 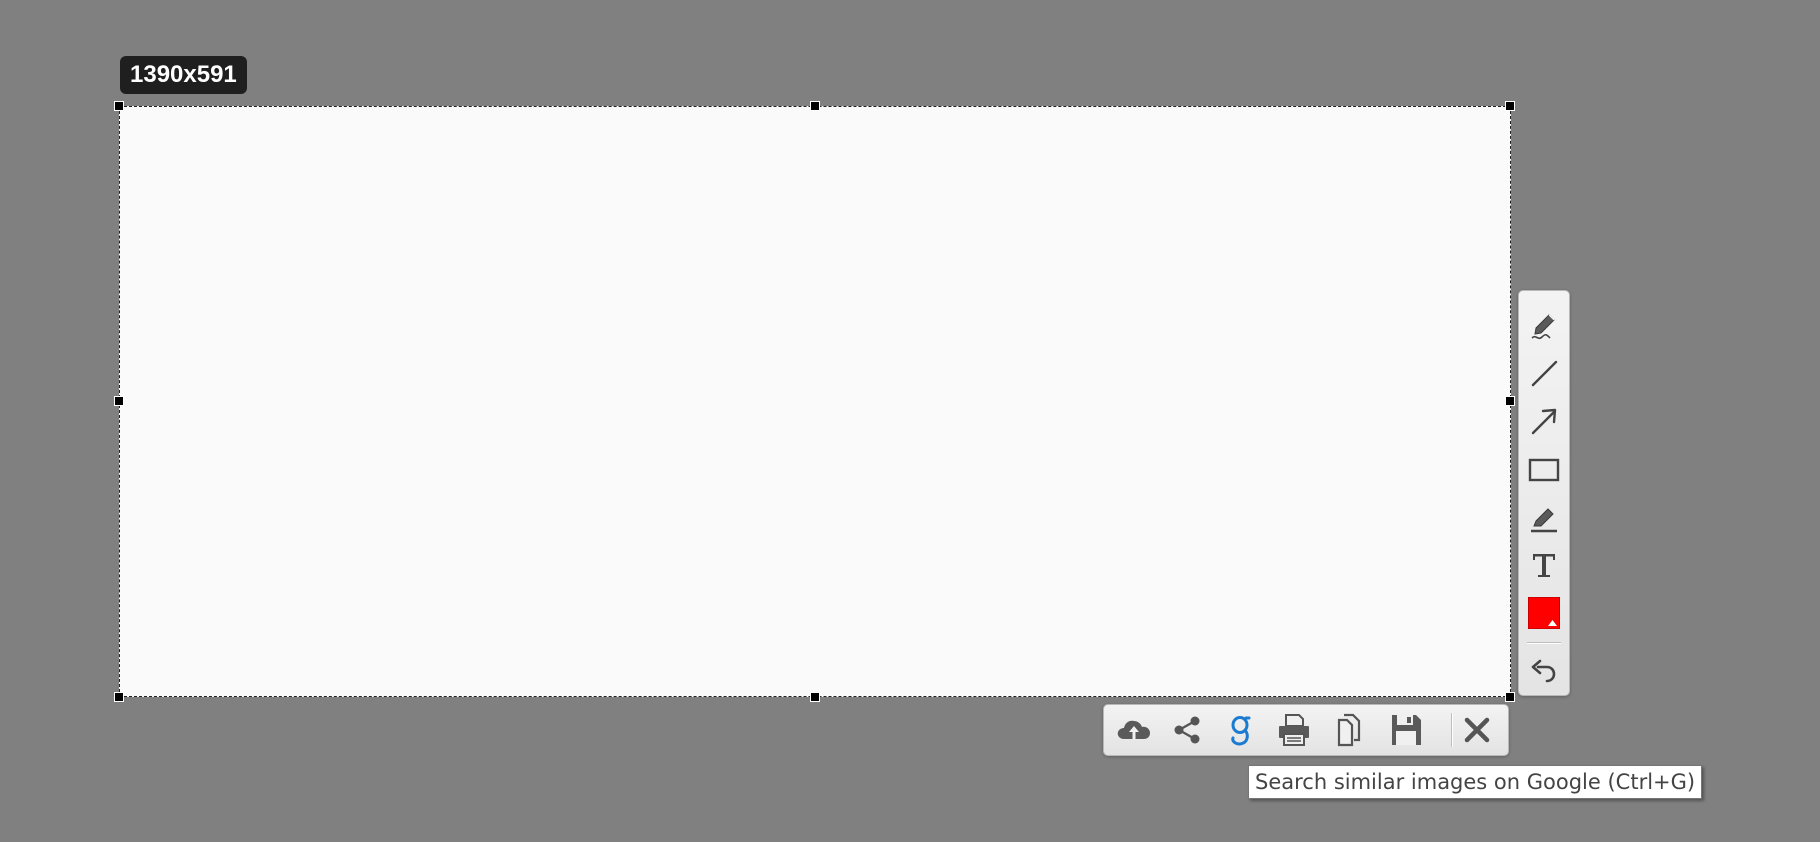 I want to click on google-search-icon, so click(x=1241, y=731).